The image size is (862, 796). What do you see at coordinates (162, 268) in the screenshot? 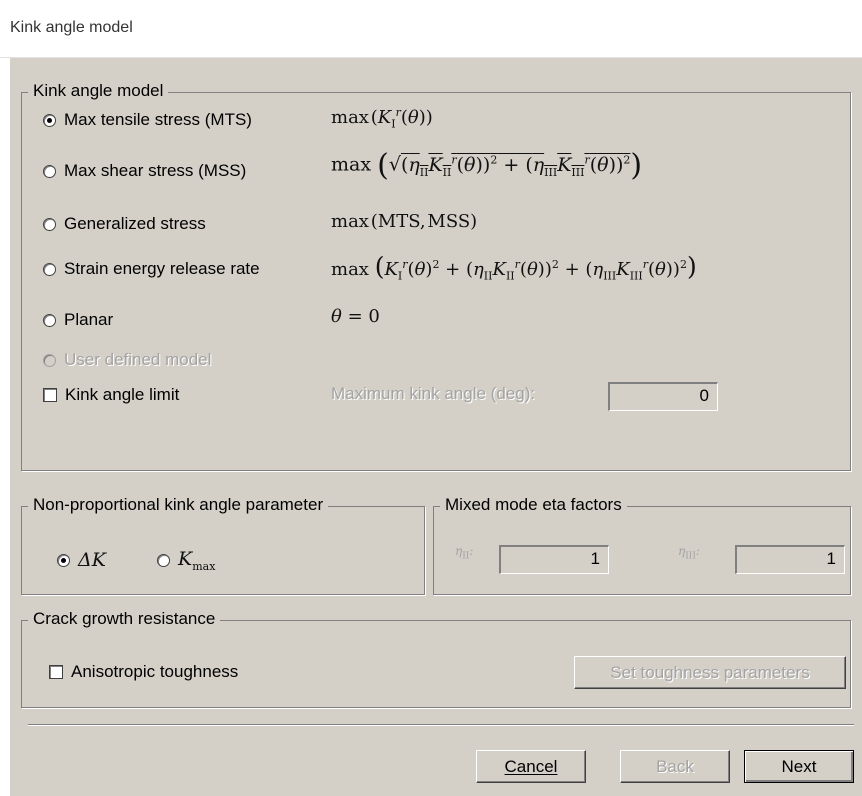
I see `radio-serr-label: Strain energy release rate` at bounding box center [162, 268].